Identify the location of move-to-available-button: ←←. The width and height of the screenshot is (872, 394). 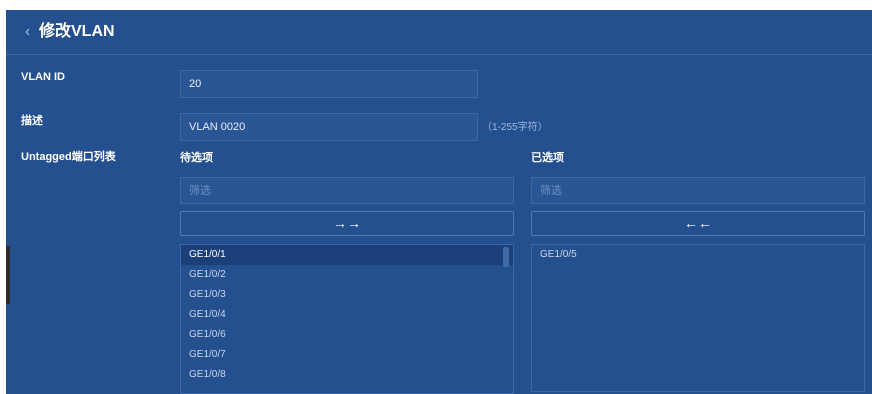
(698, 223).